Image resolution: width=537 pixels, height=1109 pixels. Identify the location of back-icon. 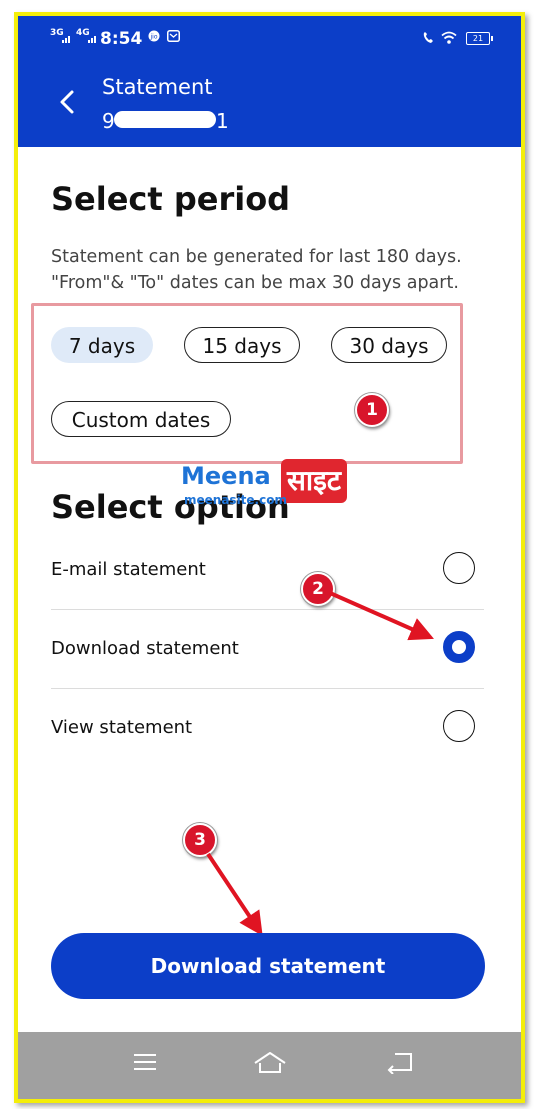
(399, 1064).